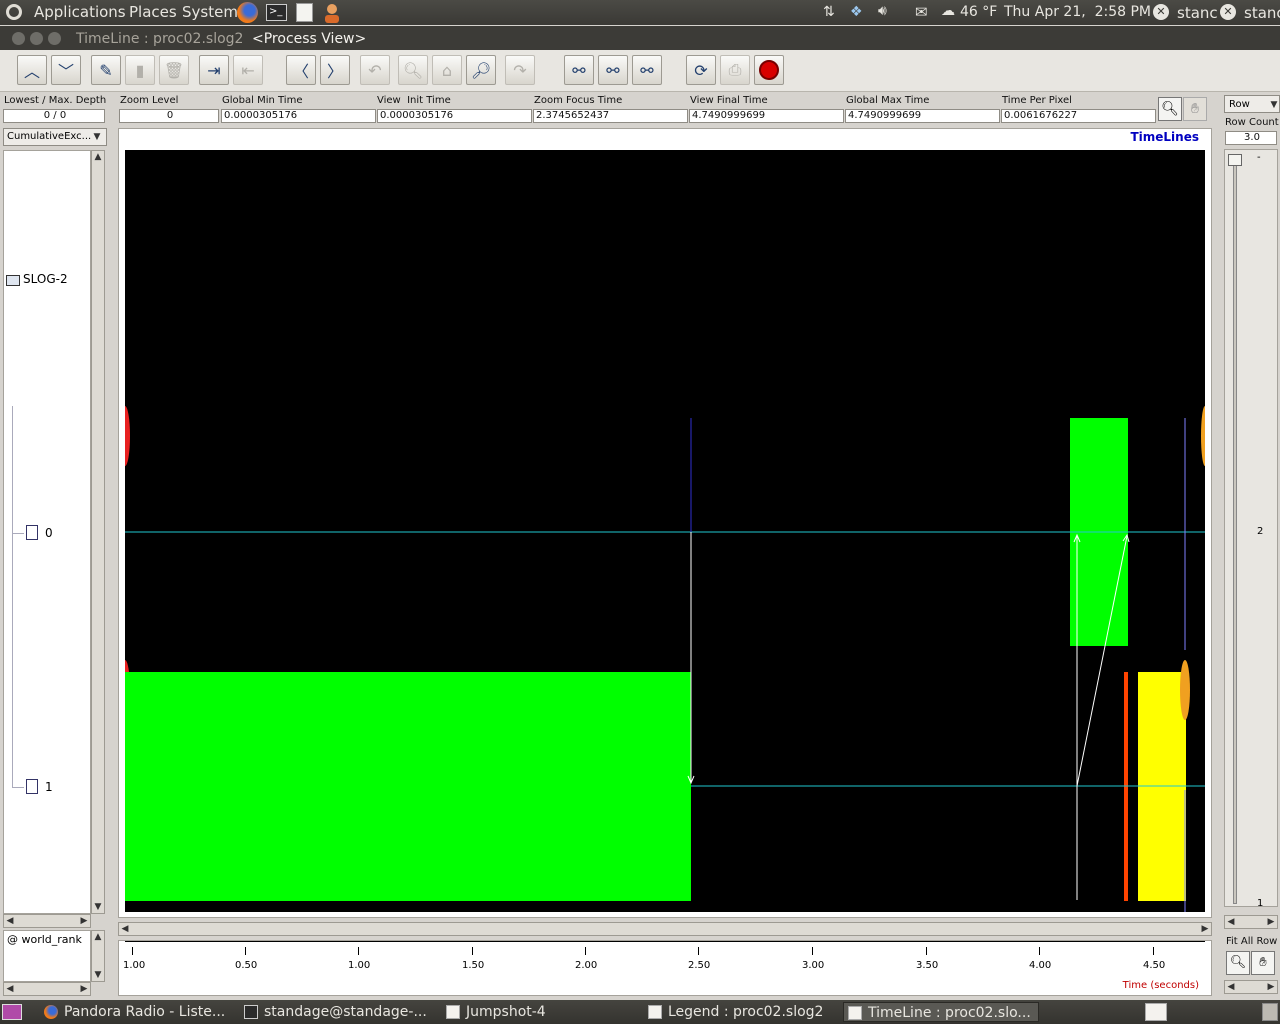 This screenshot has width=1280, height=1024. Describe the element at coordinates (1263, 963) in the screenshot. I see `row-hand-button: ✋︎` at that location.